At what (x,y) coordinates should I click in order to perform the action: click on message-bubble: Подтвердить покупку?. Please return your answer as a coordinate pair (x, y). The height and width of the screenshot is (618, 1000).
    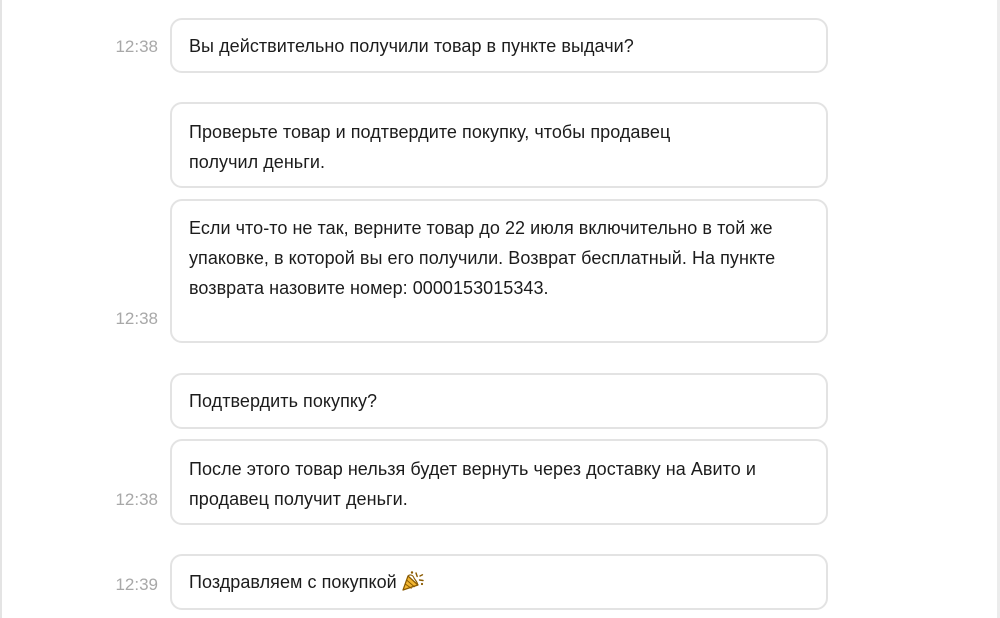
    Looking at the image, I should click on (499, 401).